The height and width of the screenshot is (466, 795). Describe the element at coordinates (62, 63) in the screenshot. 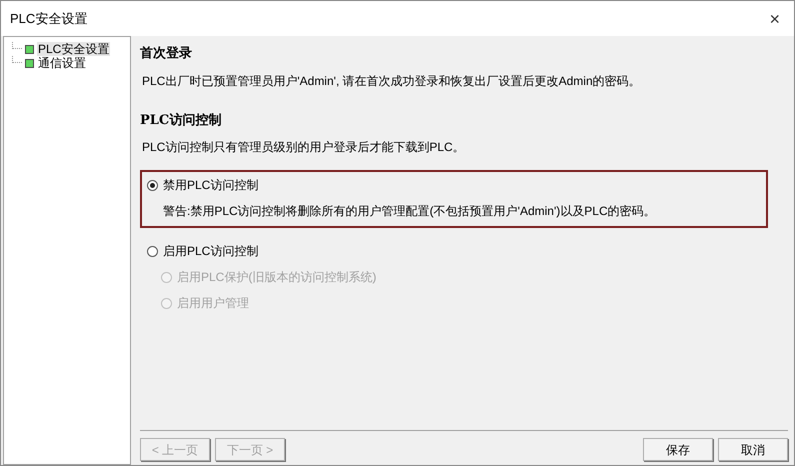

I see `tree-item: 通信设置` at that location.